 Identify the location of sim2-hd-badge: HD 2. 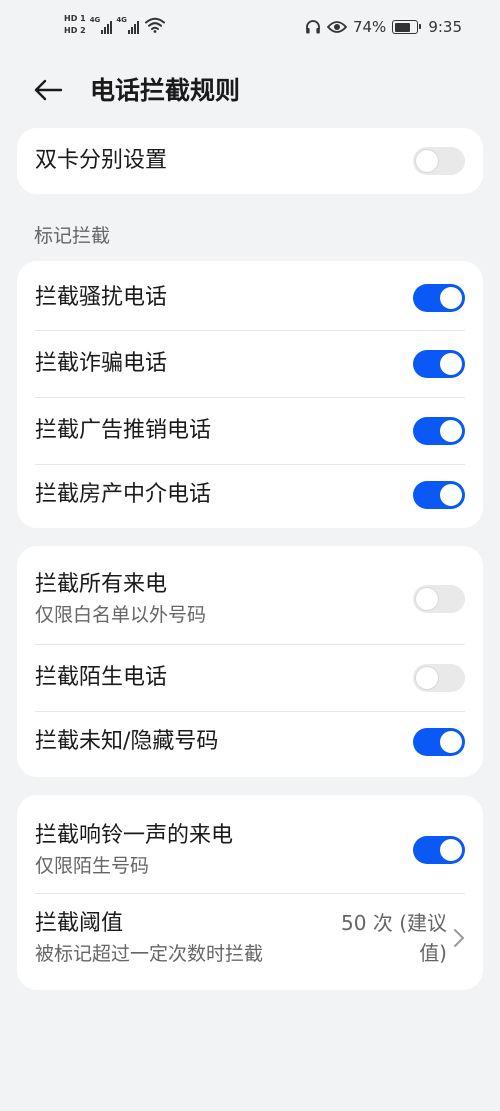
(75, 30).